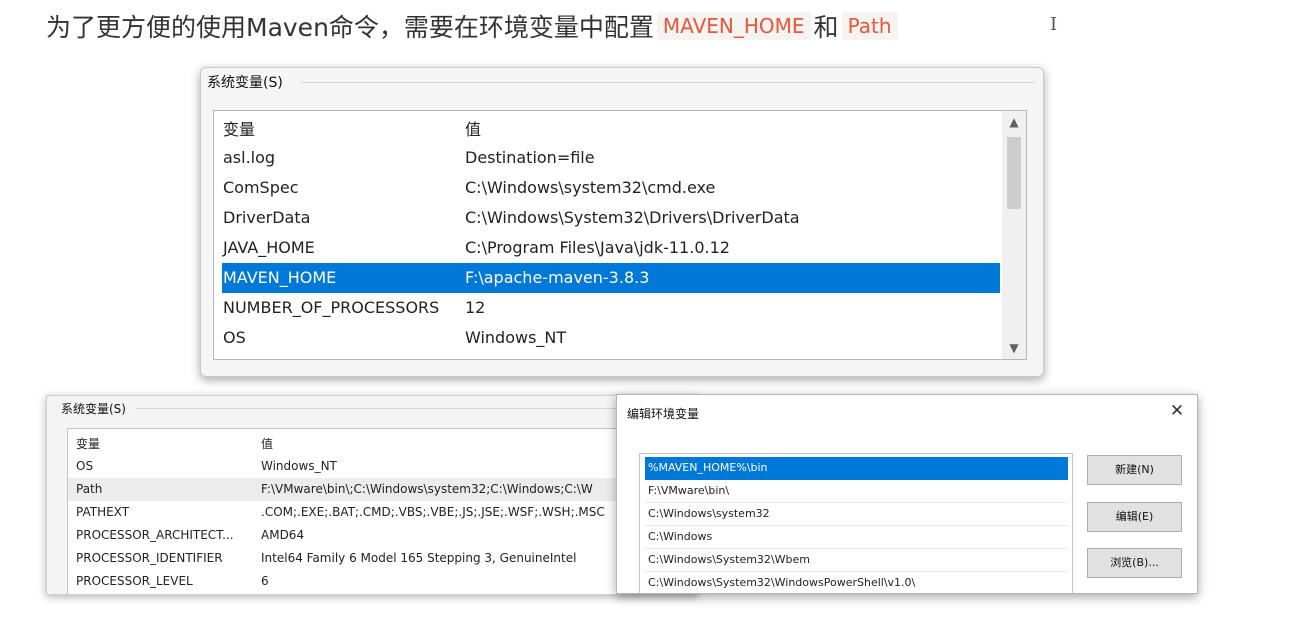 This screenshot has width=1308, height=617. Describe the element at coordinates (856, 491) in the screenshot. I see `path-entry: F:\VMware\bin\` at that location.